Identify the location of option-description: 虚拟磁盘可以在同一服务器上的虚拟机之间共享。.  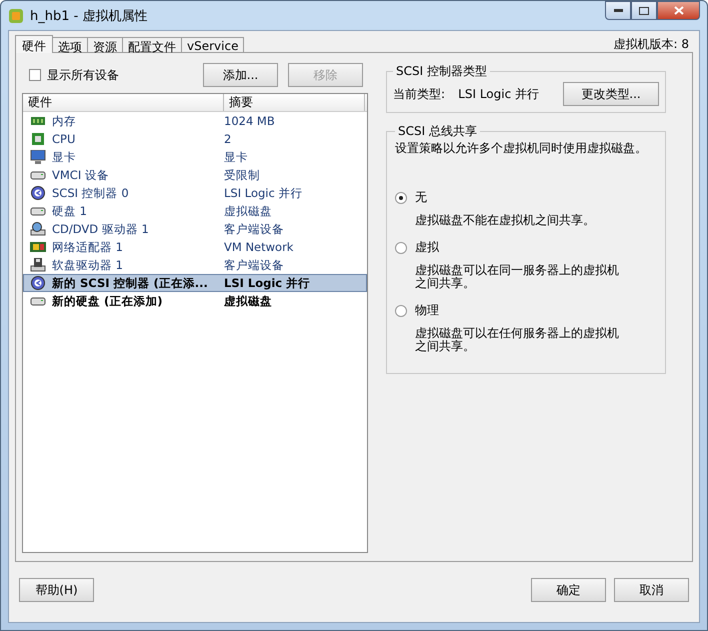
(517, 277).